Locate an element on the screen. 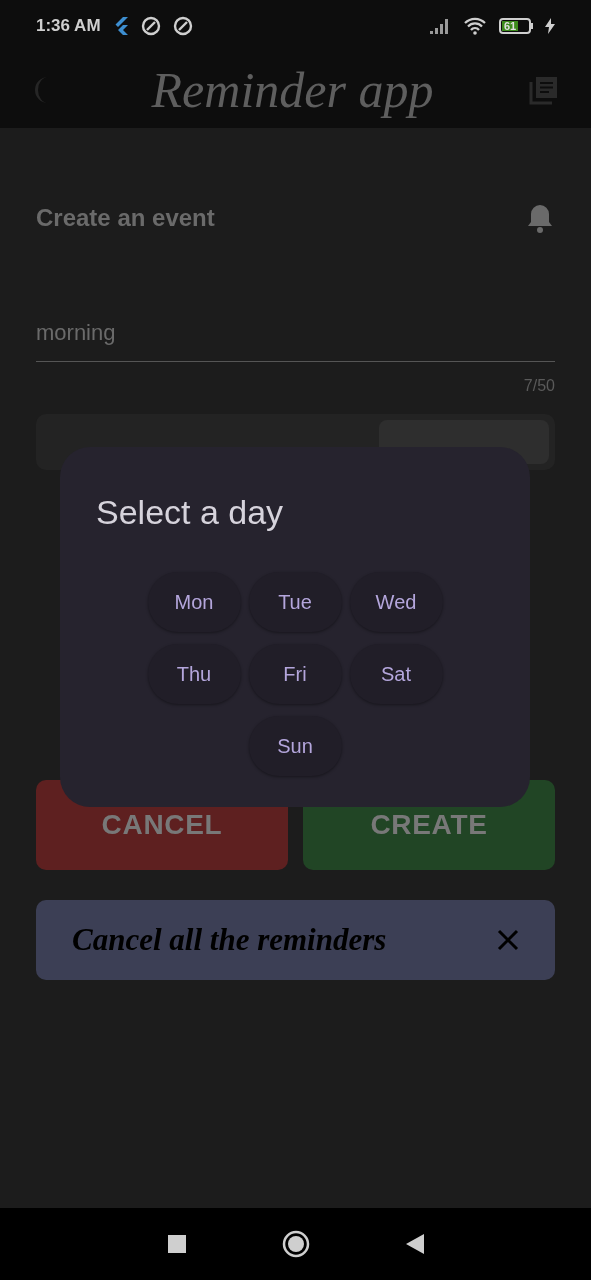  day-chip: Mon is located at coordinates (194, 602).